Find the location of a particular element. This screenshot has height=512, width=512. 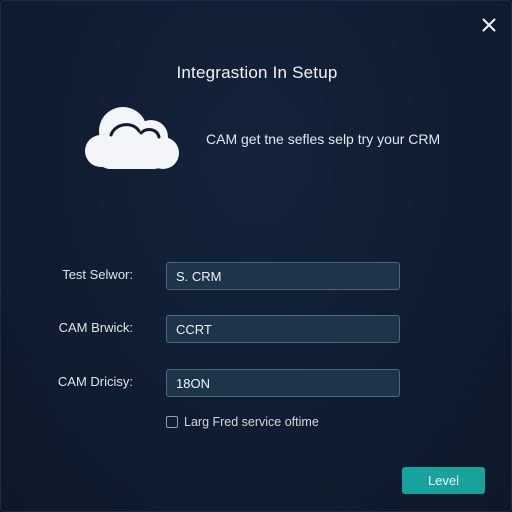

test-selwor-input is located at coordinates (283, 276).